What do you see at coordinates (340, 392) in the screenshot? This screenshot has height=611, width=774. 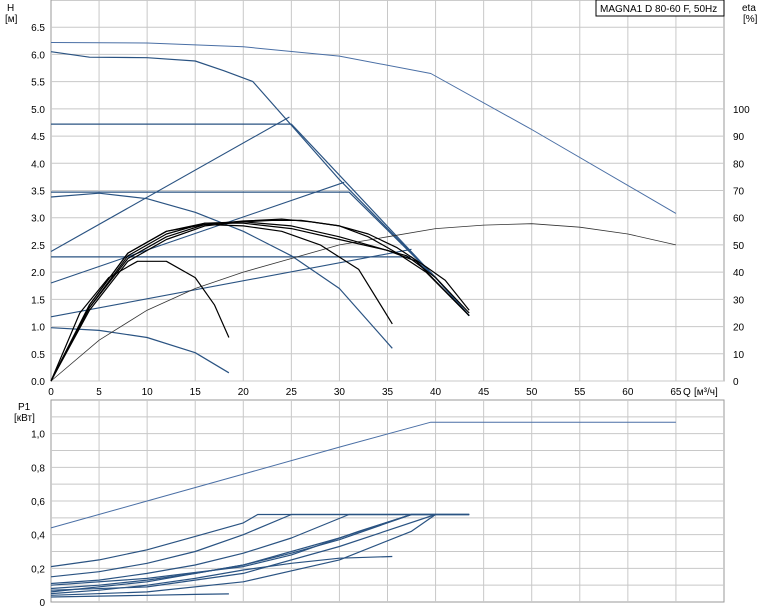 I see `x-tick-label: 30` at bounding box center [340, 392].